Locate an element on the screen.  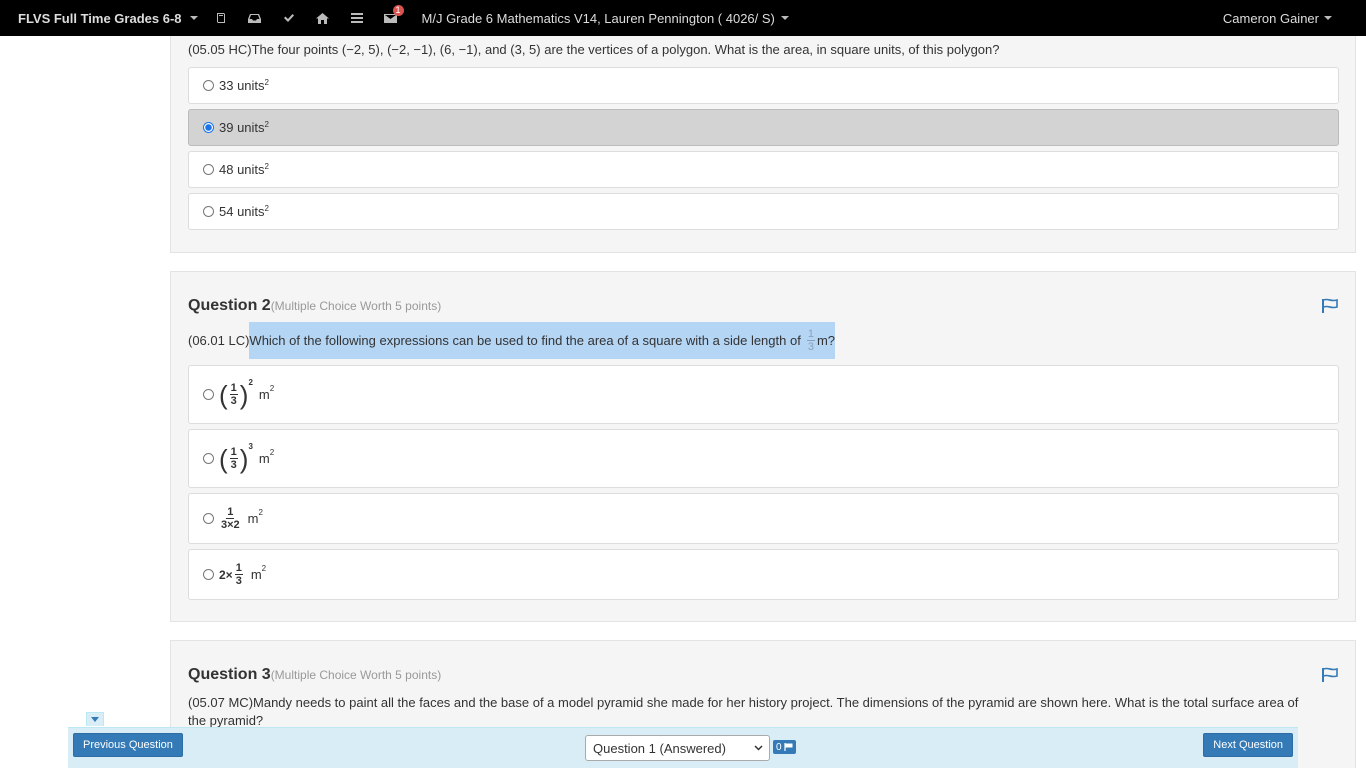
flag-count-badge: 0 is located at coordinates (784, 747).